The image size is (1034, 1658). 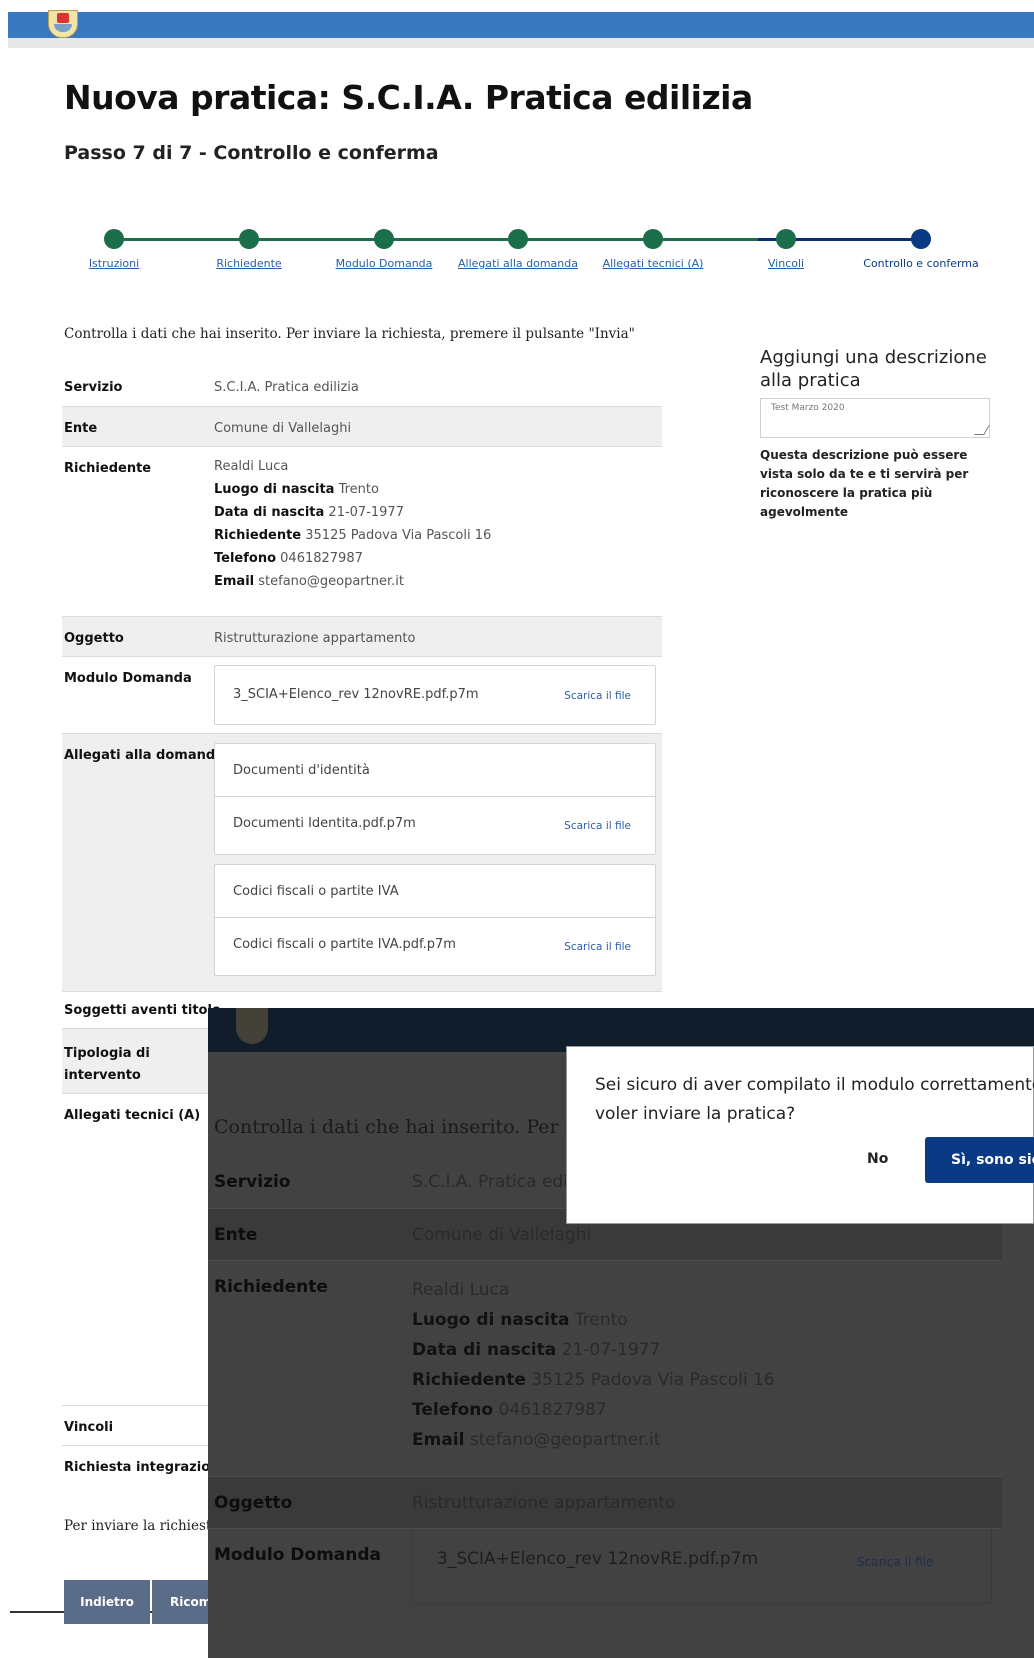 I want to click on summary-label: Ente, so click(x=81, y=428).